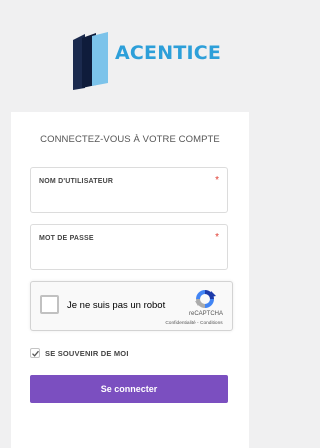 Image resolution: width=320 pixels, height=448 pixels. Describe the element at coordinates (168, 53) in the screenshot. I see `brand-name: ACENTICE` at that location.